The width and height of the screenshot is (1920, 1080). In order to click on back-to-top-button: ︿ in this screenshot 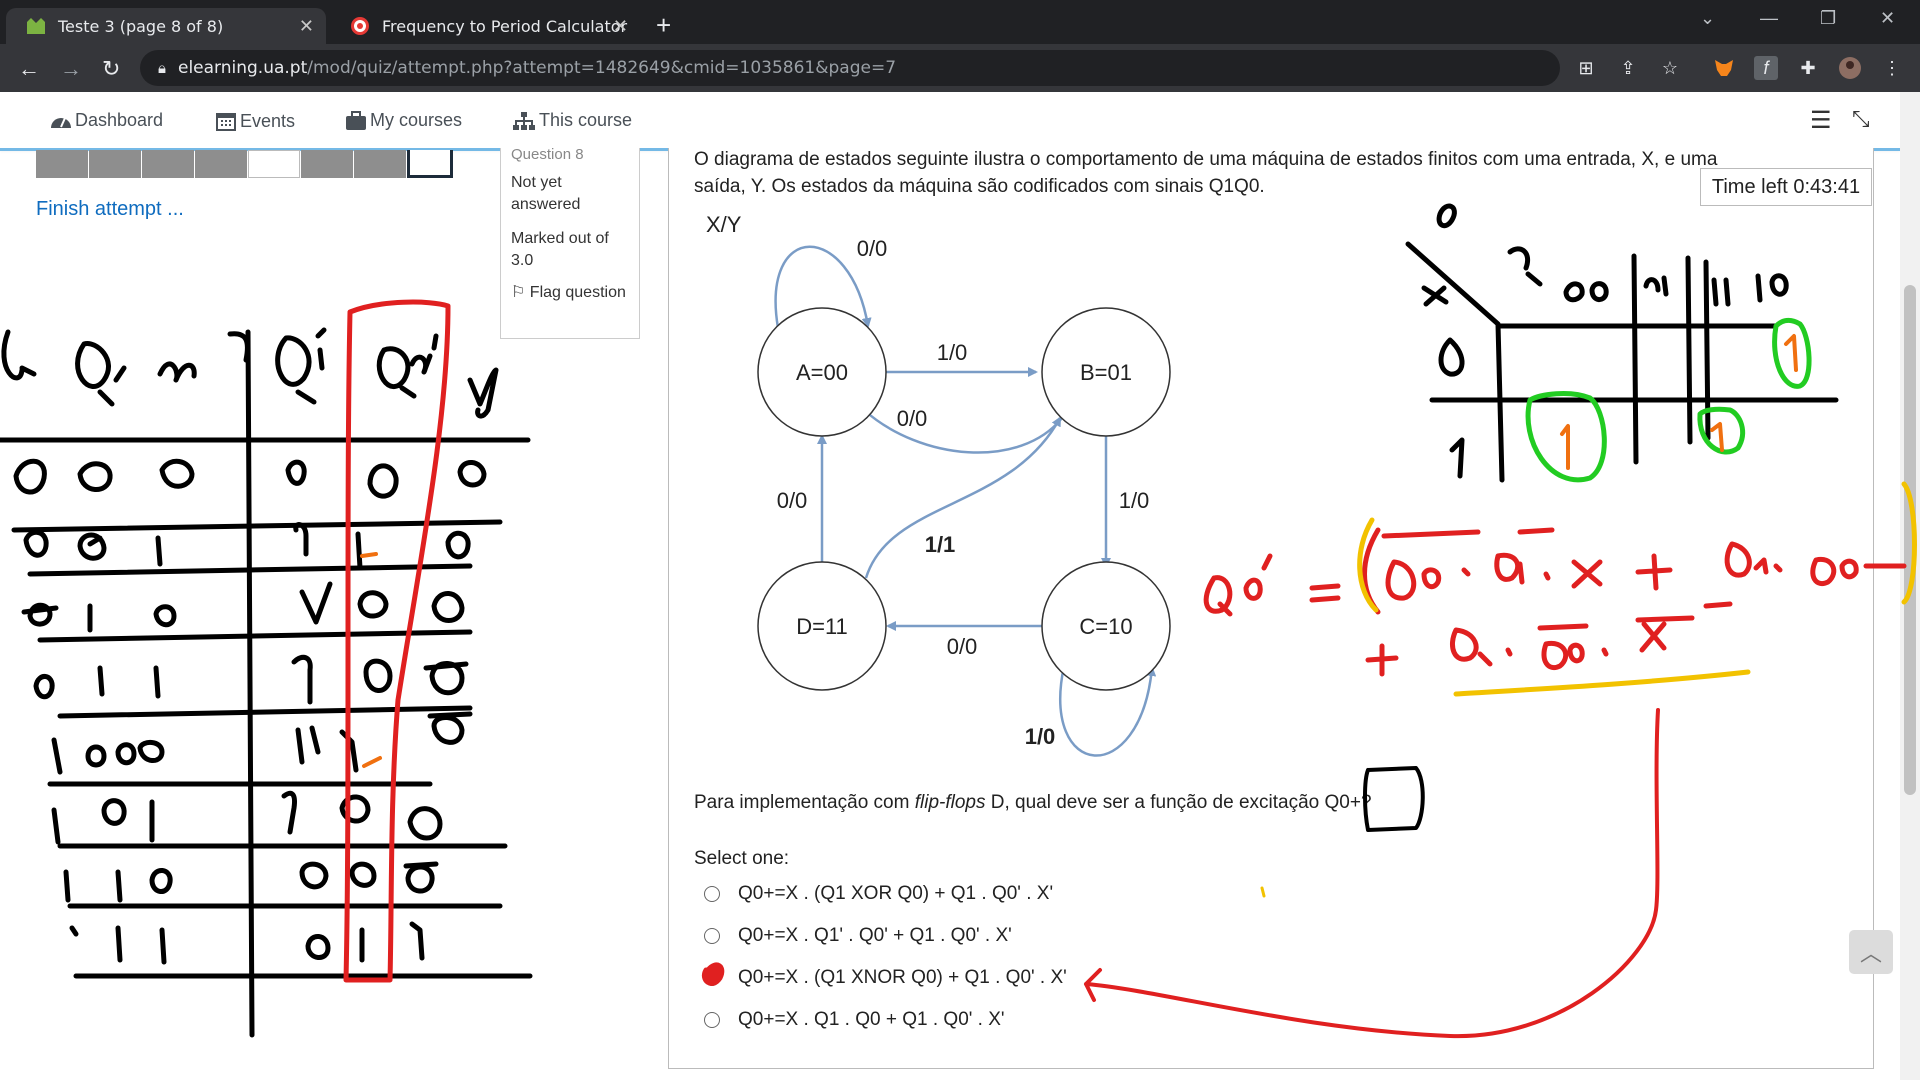, I will do `click(1871, 952)`.